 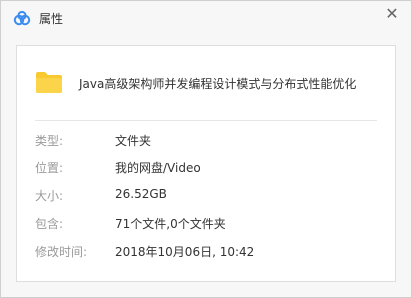 What do you see at coordinates (206, 120) in the screenshot?
I see `divider` at bounding box center [206, 120].